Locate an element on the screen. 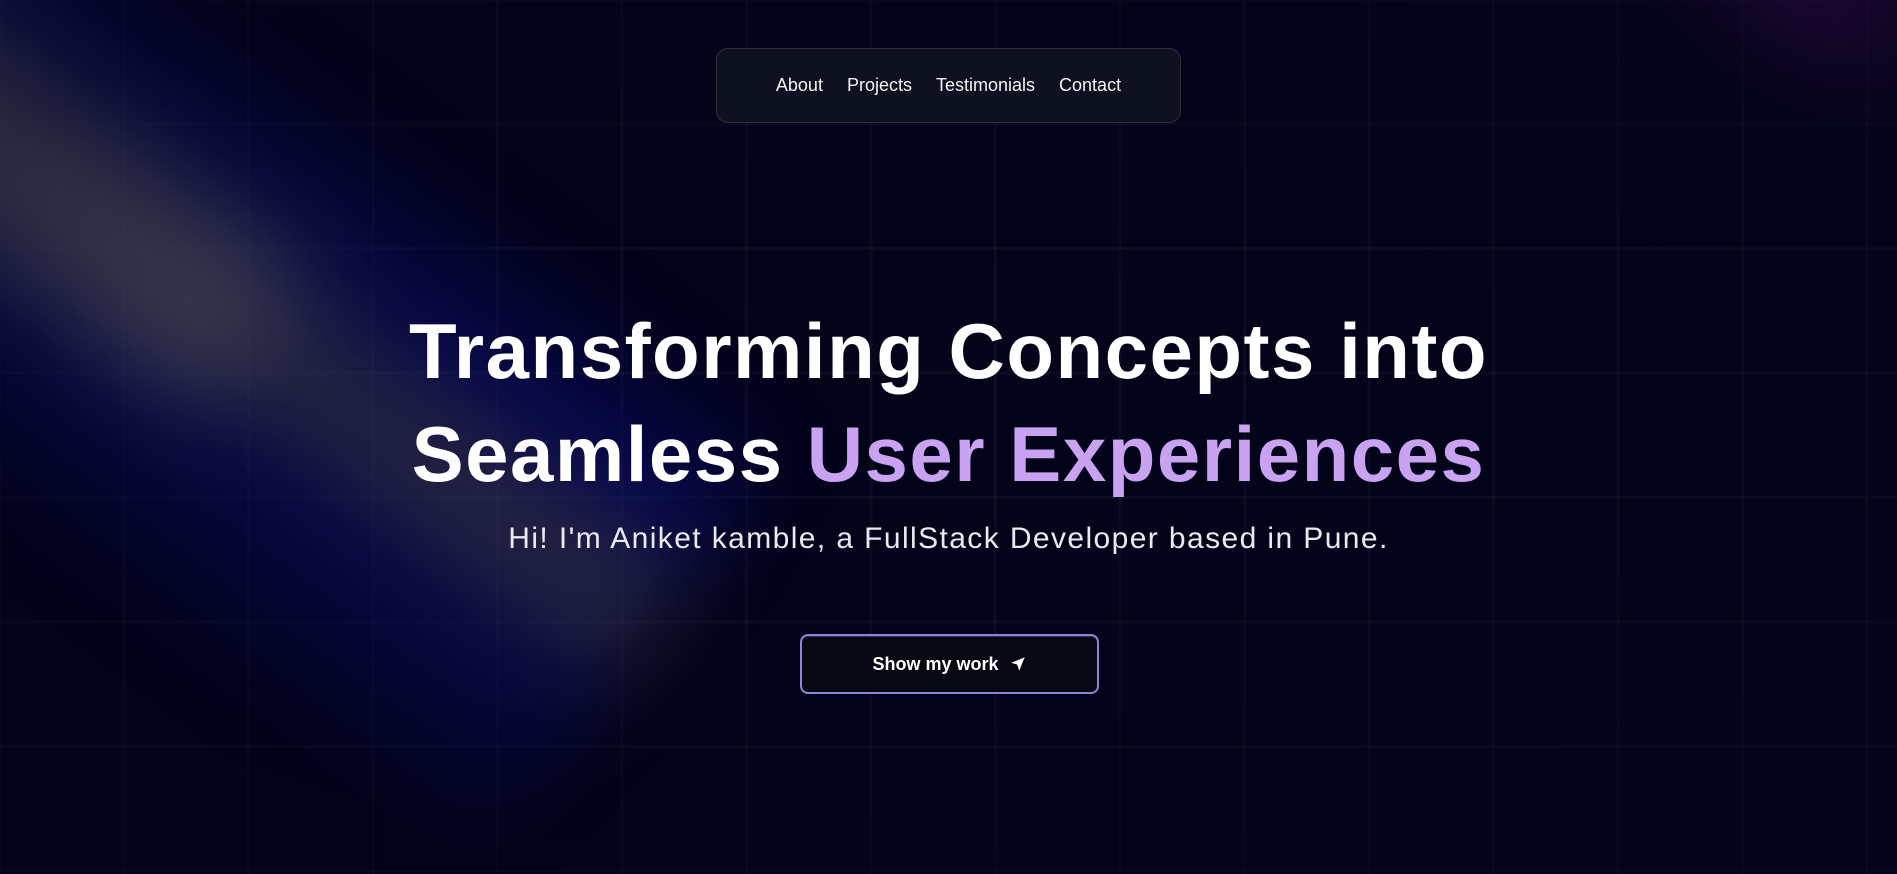 This screenshot has width=1897, height=874. show-my-work-label: Show my work is located at coordinates (935, 663).